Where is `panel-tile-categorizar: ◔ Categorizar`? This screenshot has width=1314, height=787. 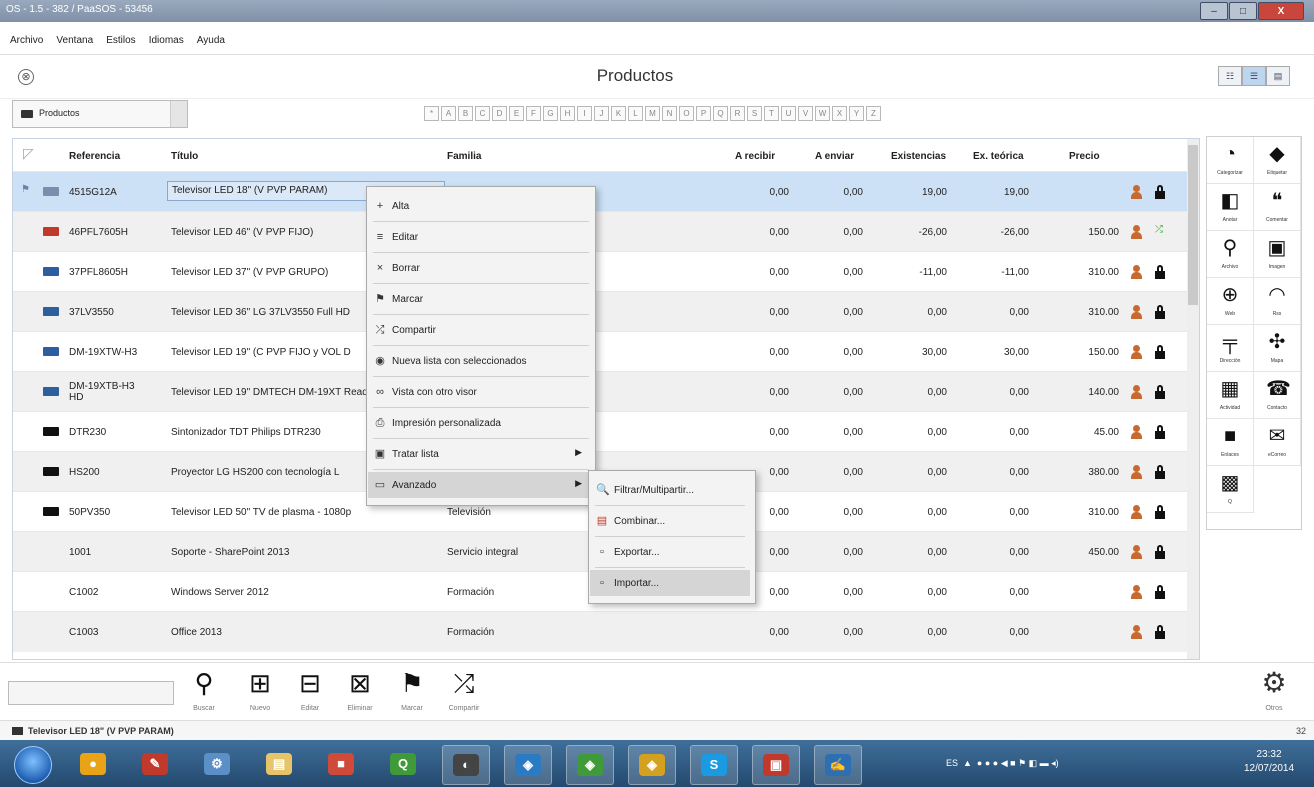
panel-tile-categorizar: ◔ Categorizar is located at coordinates (1230, 160).